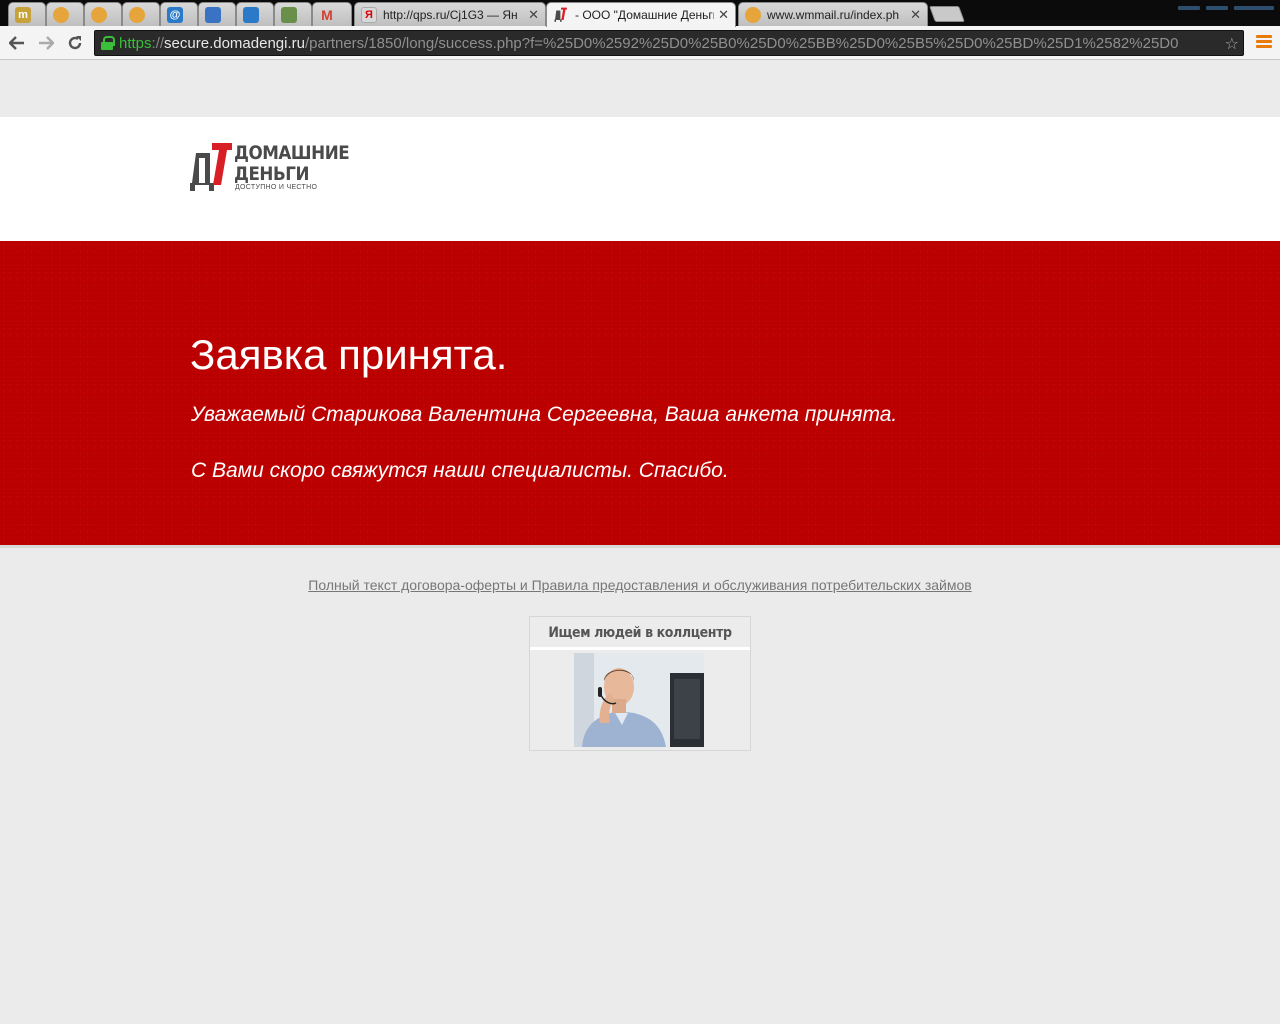  I want to click on ad-title: Ищем людей в коллцентр, so click(640, 633).